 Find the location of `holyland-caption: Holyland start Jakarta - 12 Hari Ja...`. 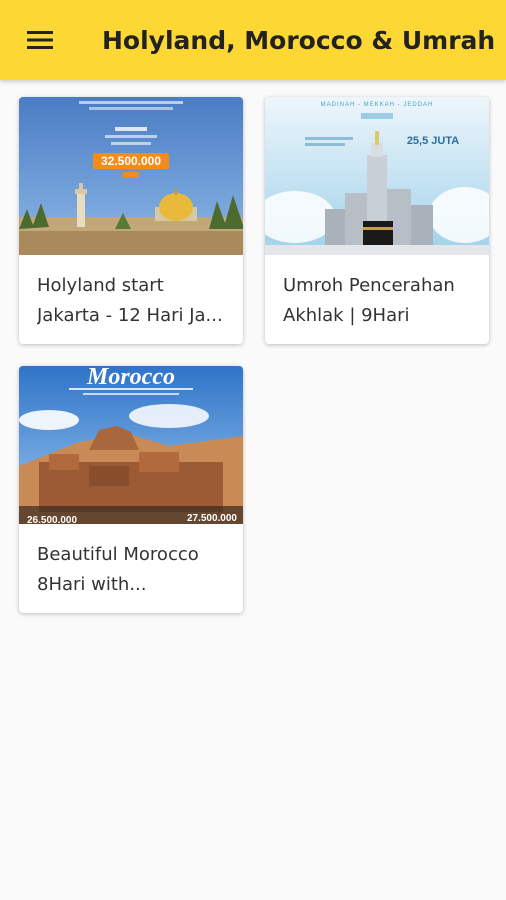

holyland-caption: Holyland start Jakarta - 12 Hari Ja... is located at coordinates (131, 299).